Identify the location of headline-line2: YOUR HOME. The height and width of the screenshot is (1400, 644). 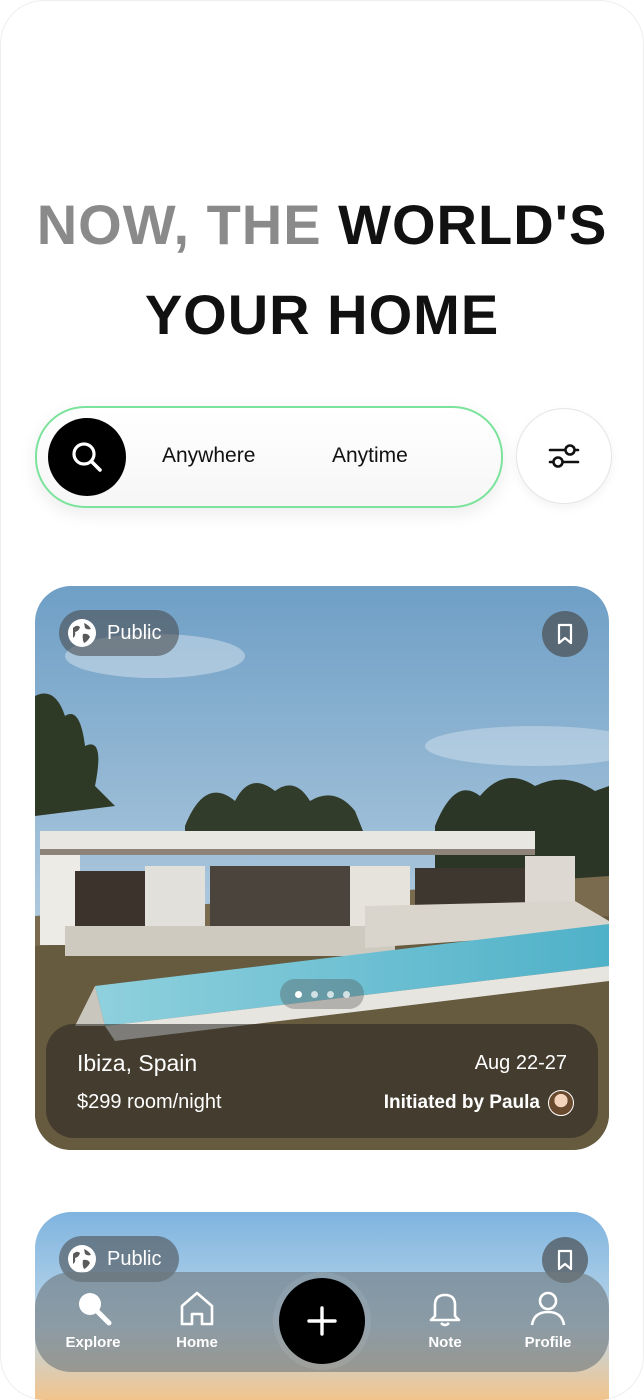
(322, 314).